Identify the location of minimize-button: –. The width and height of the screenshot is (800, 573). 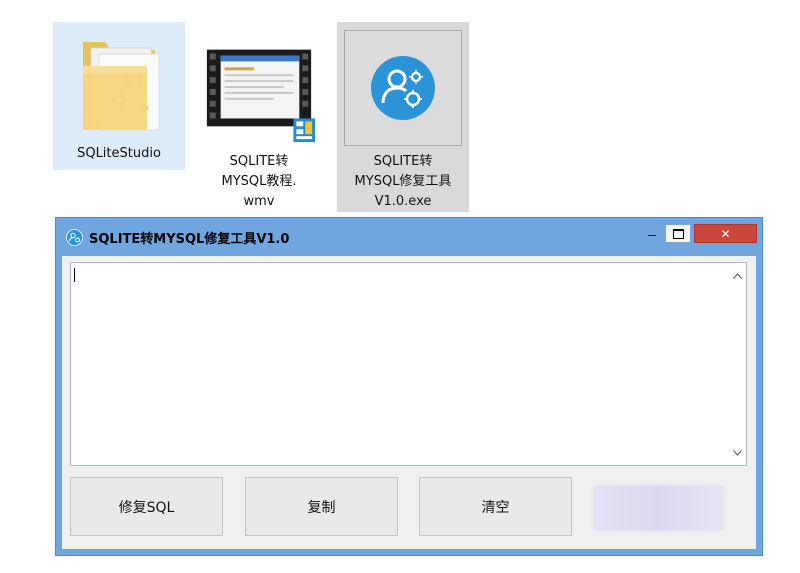
(652, 230).